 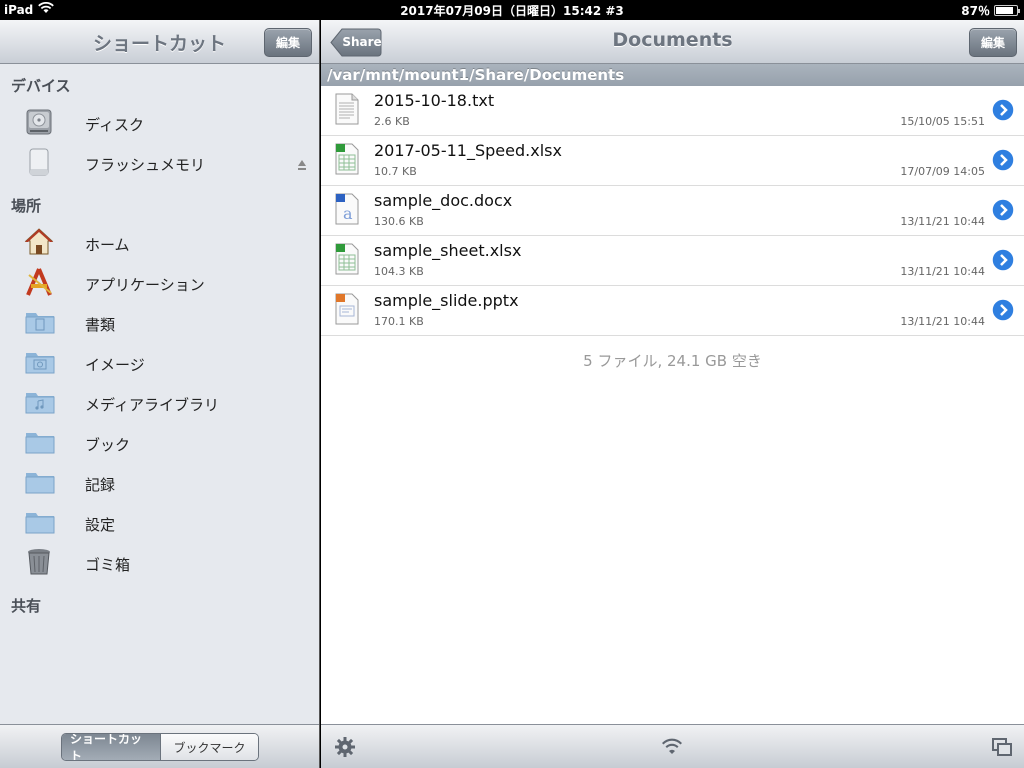 I want to click on sidebar-item-media-library: メディアライブラリ, so click(x=159, y=403).